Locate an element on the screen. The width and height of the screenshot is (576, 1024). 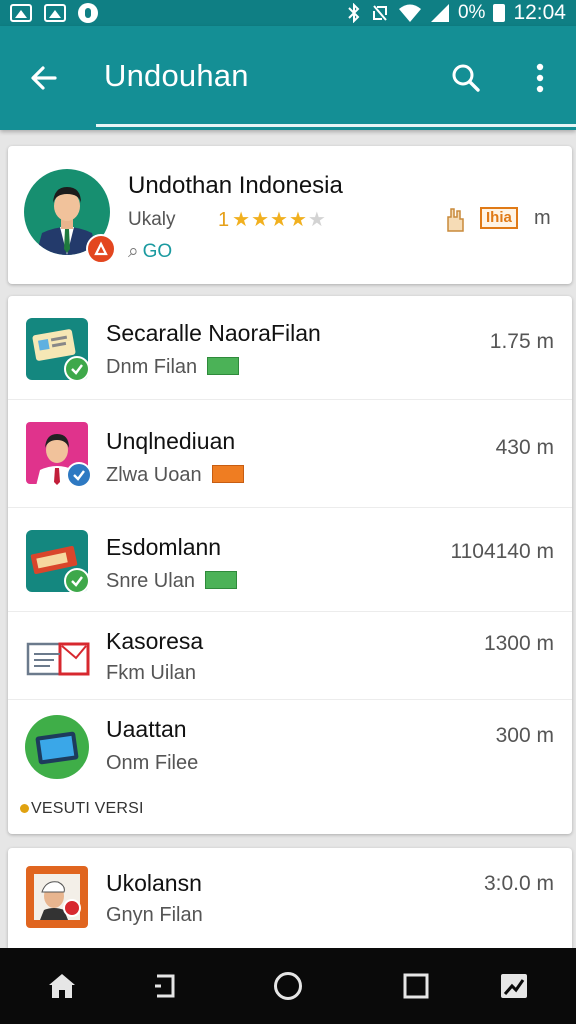
circle-icon is located at coordinates (288, 986).